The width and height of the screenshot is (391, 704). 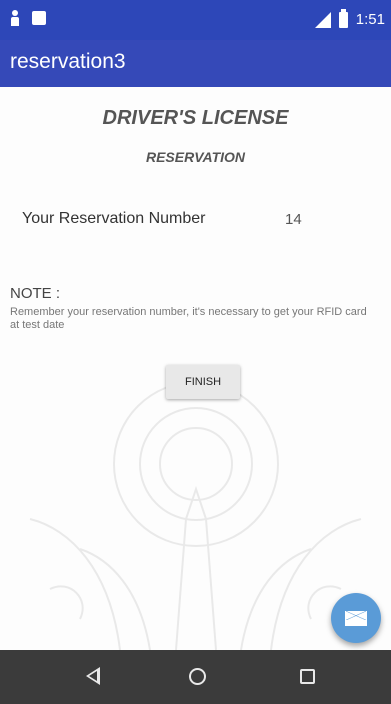 I want to click on home-icon, so click(x=197, y=676).